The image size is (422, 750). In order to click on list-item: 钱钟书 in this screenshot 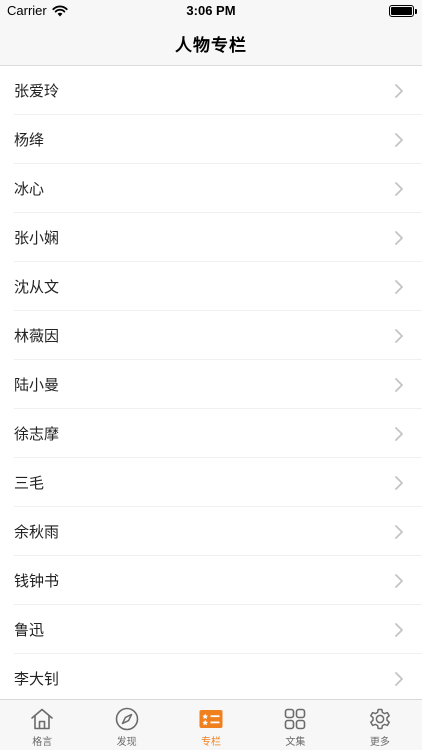, I will do `click(211, 580)`.